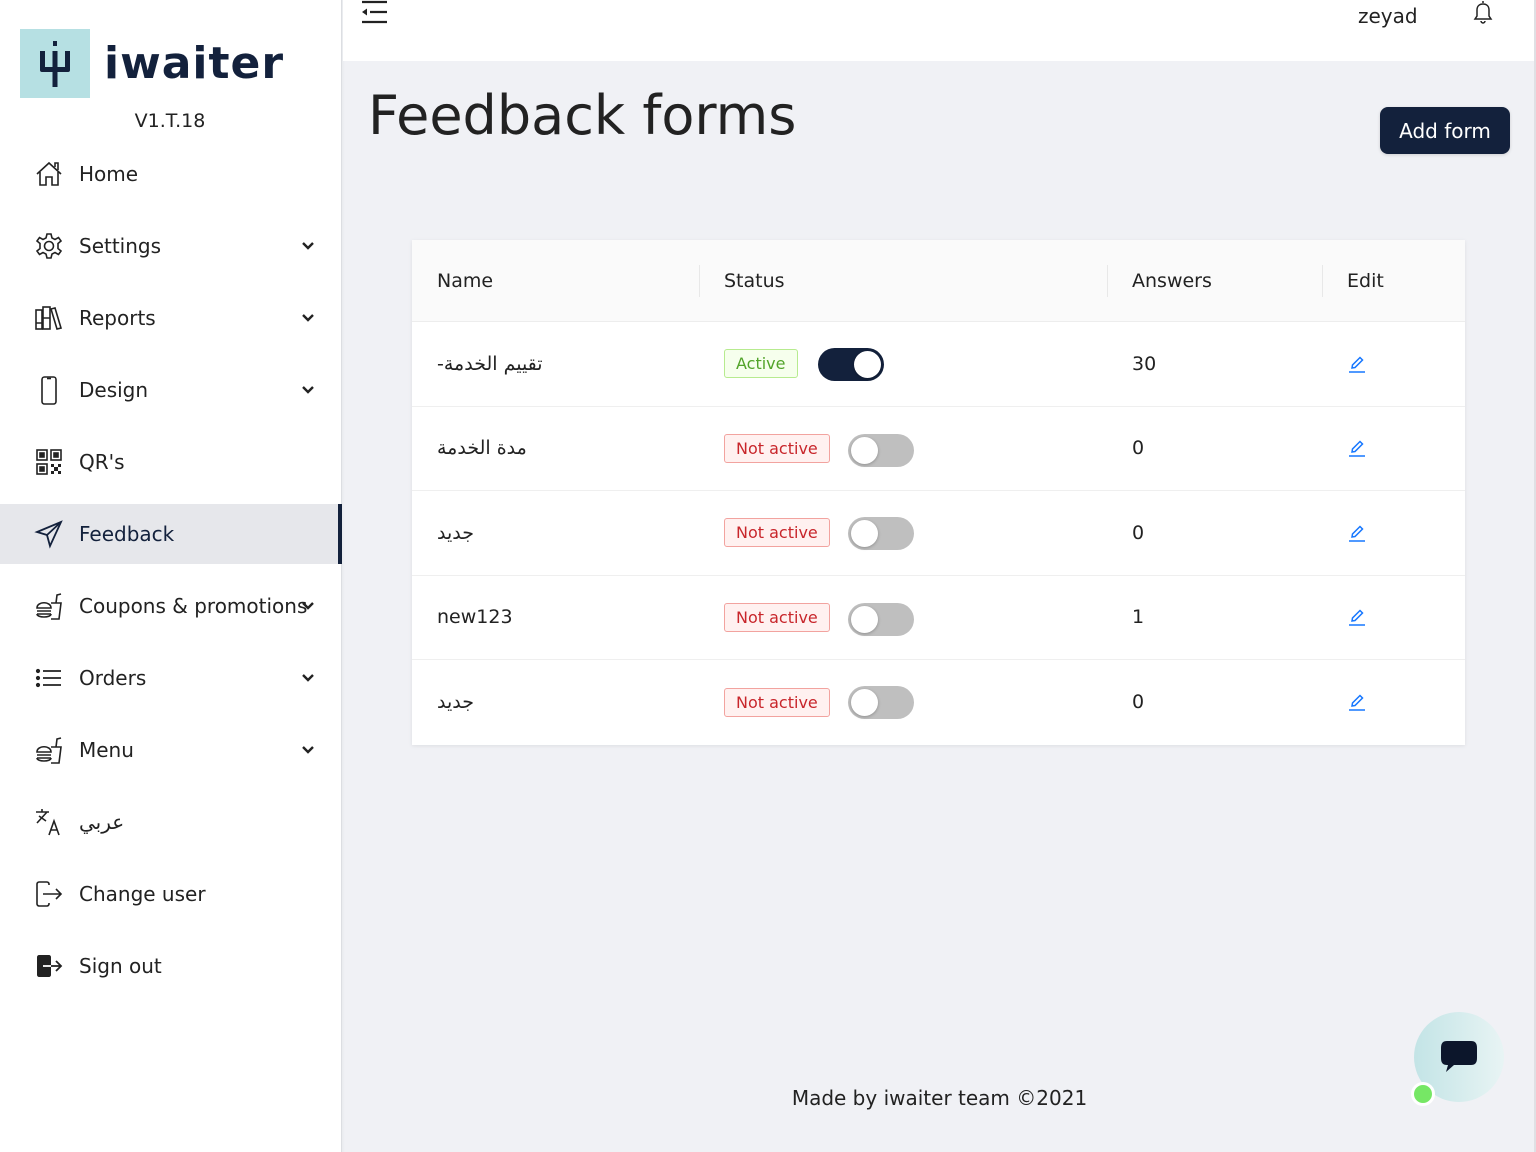 Image resolution: width=1536 pixels, height=1152 pixels. What do you see at coordinates (127, 534) in the screenshot?
I see `sidebar-item-label: Feedback` at bounding box center [127, 534].